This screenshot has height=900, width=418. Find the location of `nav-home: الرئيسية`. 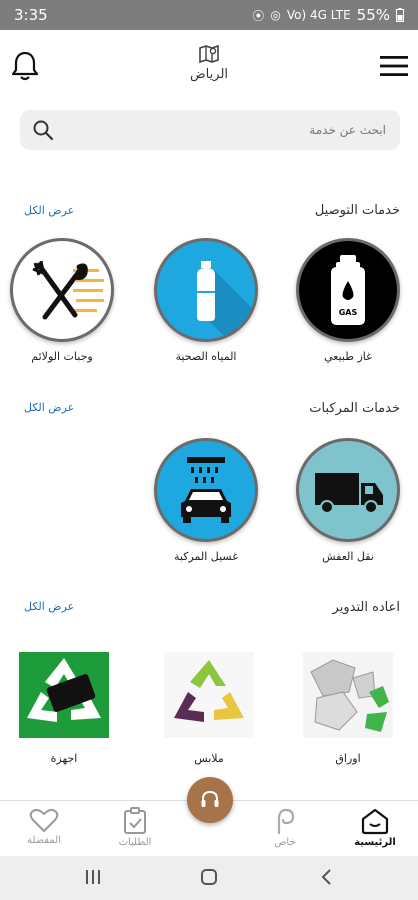

nav-home: الرئيسية is located at coordinates (375, 827).